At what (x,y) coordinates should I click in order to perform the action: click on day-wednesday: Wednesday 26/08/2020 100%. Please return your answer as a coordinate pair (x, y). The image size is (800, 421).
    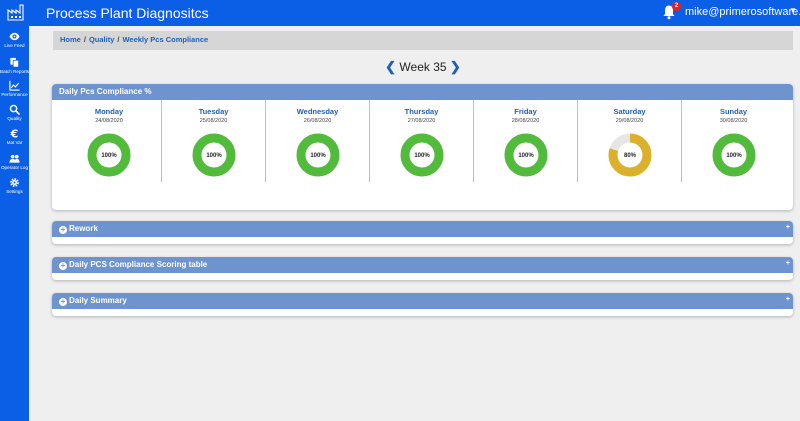
    Looking at the image, I should click on (317, 141).